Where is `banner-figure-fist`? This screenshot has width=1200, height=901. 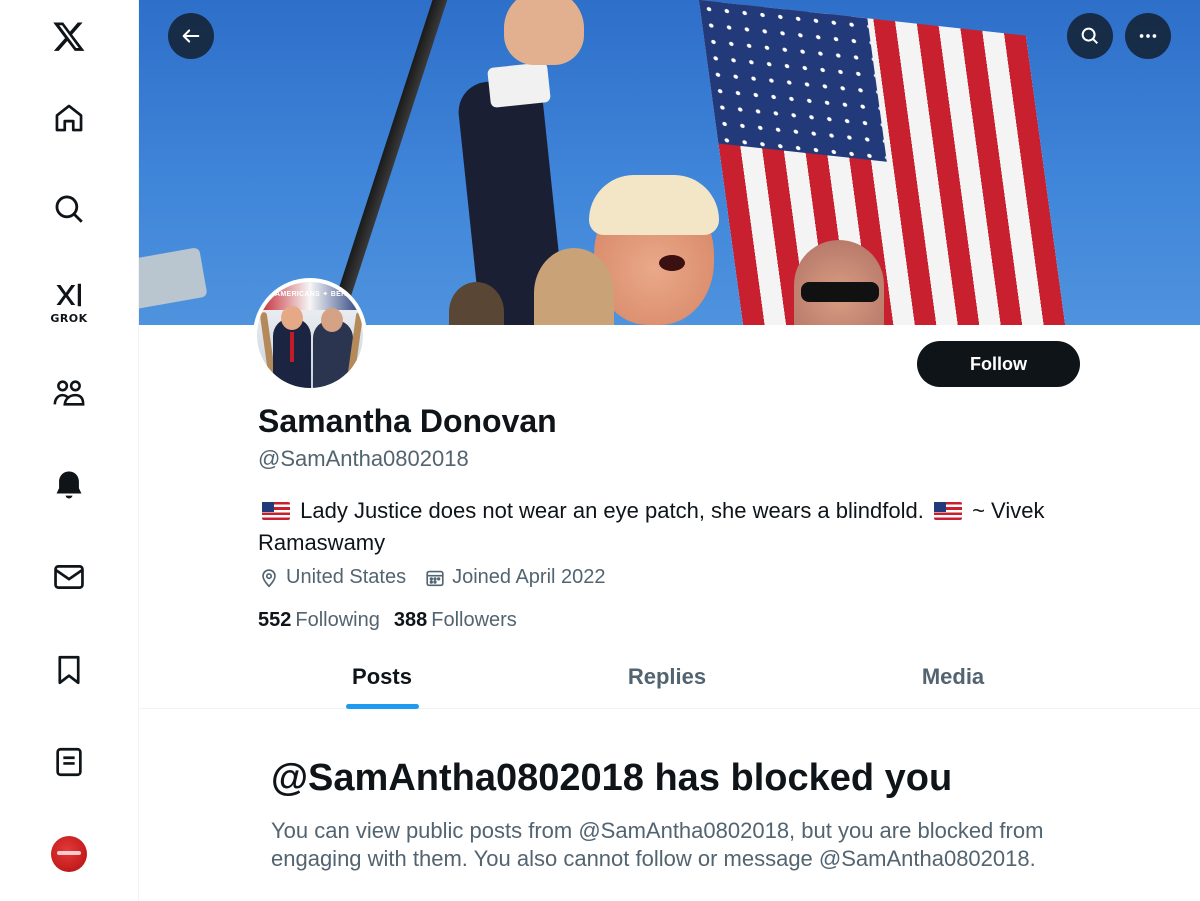 banner-figure-fist is located at coordinates (544, 32).